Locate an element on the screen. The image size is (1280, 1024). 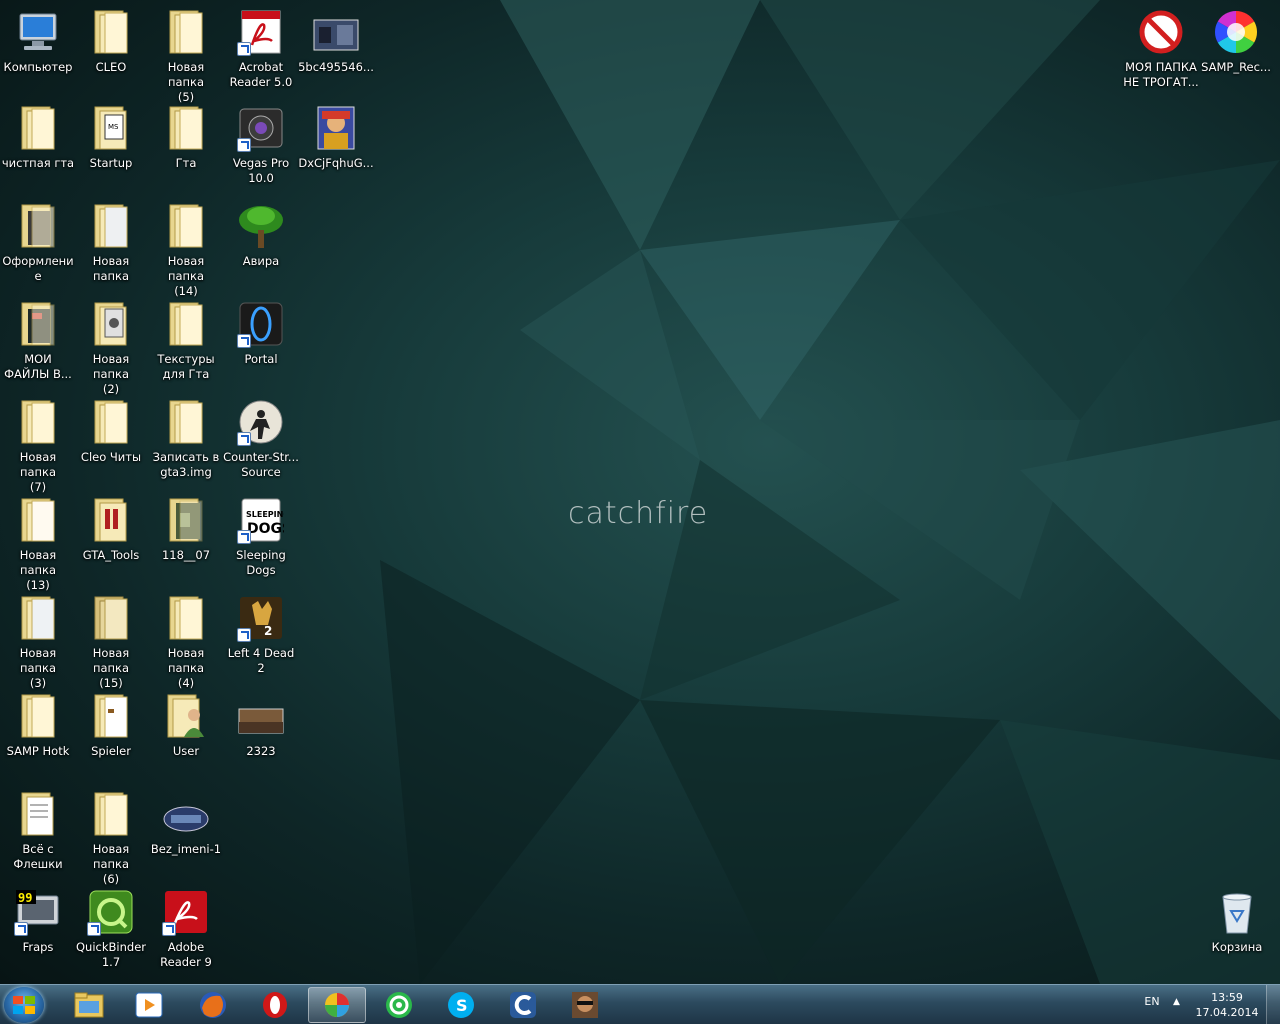
desktop-icon-folder: Spieler is located at coordinates (111, 725).